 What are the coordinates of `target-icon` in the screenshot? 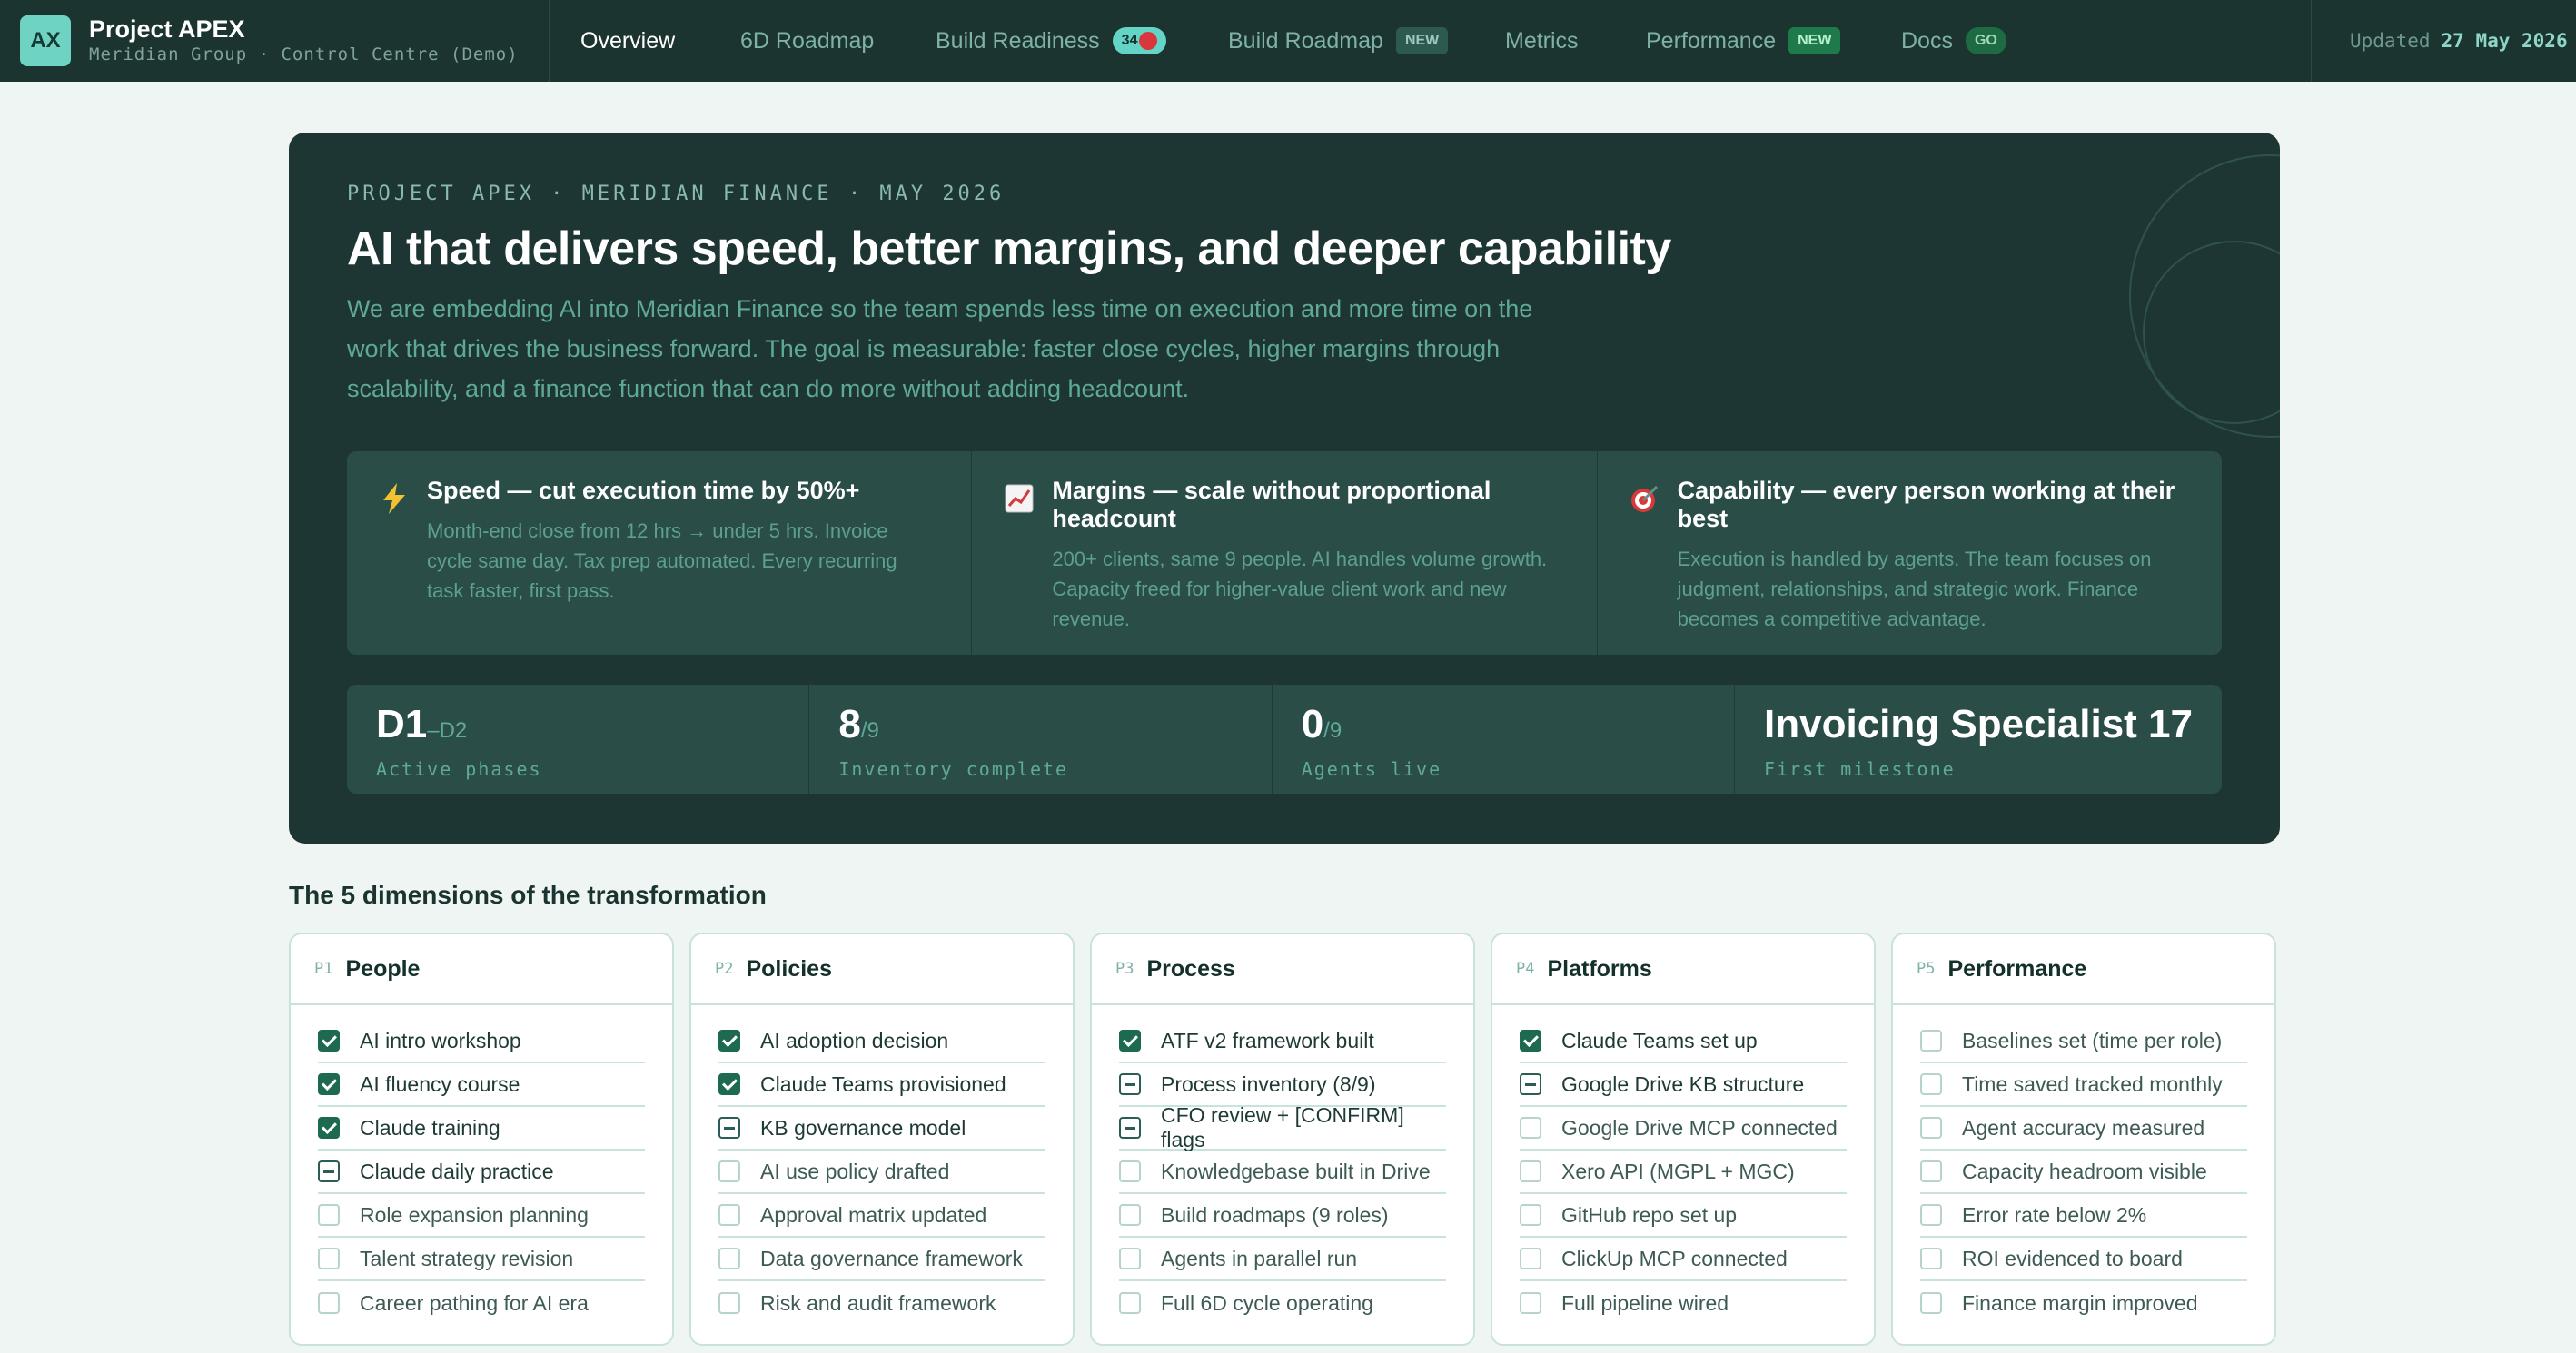 It's located at (1645, 498).